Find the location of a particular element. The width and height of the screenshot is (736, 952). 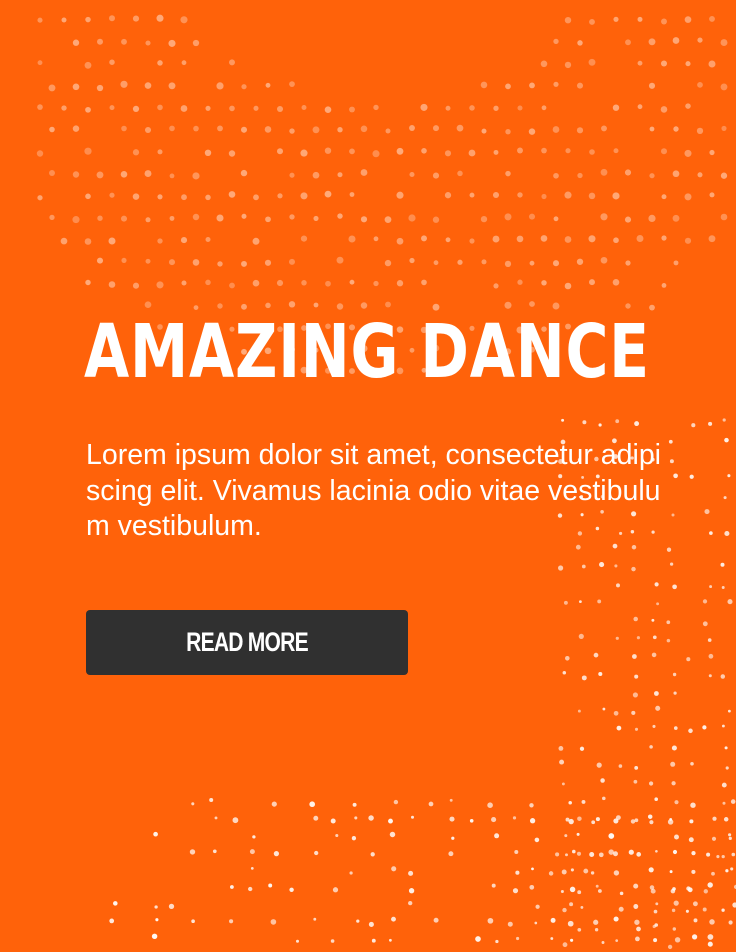

hero-section: AMAZING DANCE is located at coordinates (379, 352).